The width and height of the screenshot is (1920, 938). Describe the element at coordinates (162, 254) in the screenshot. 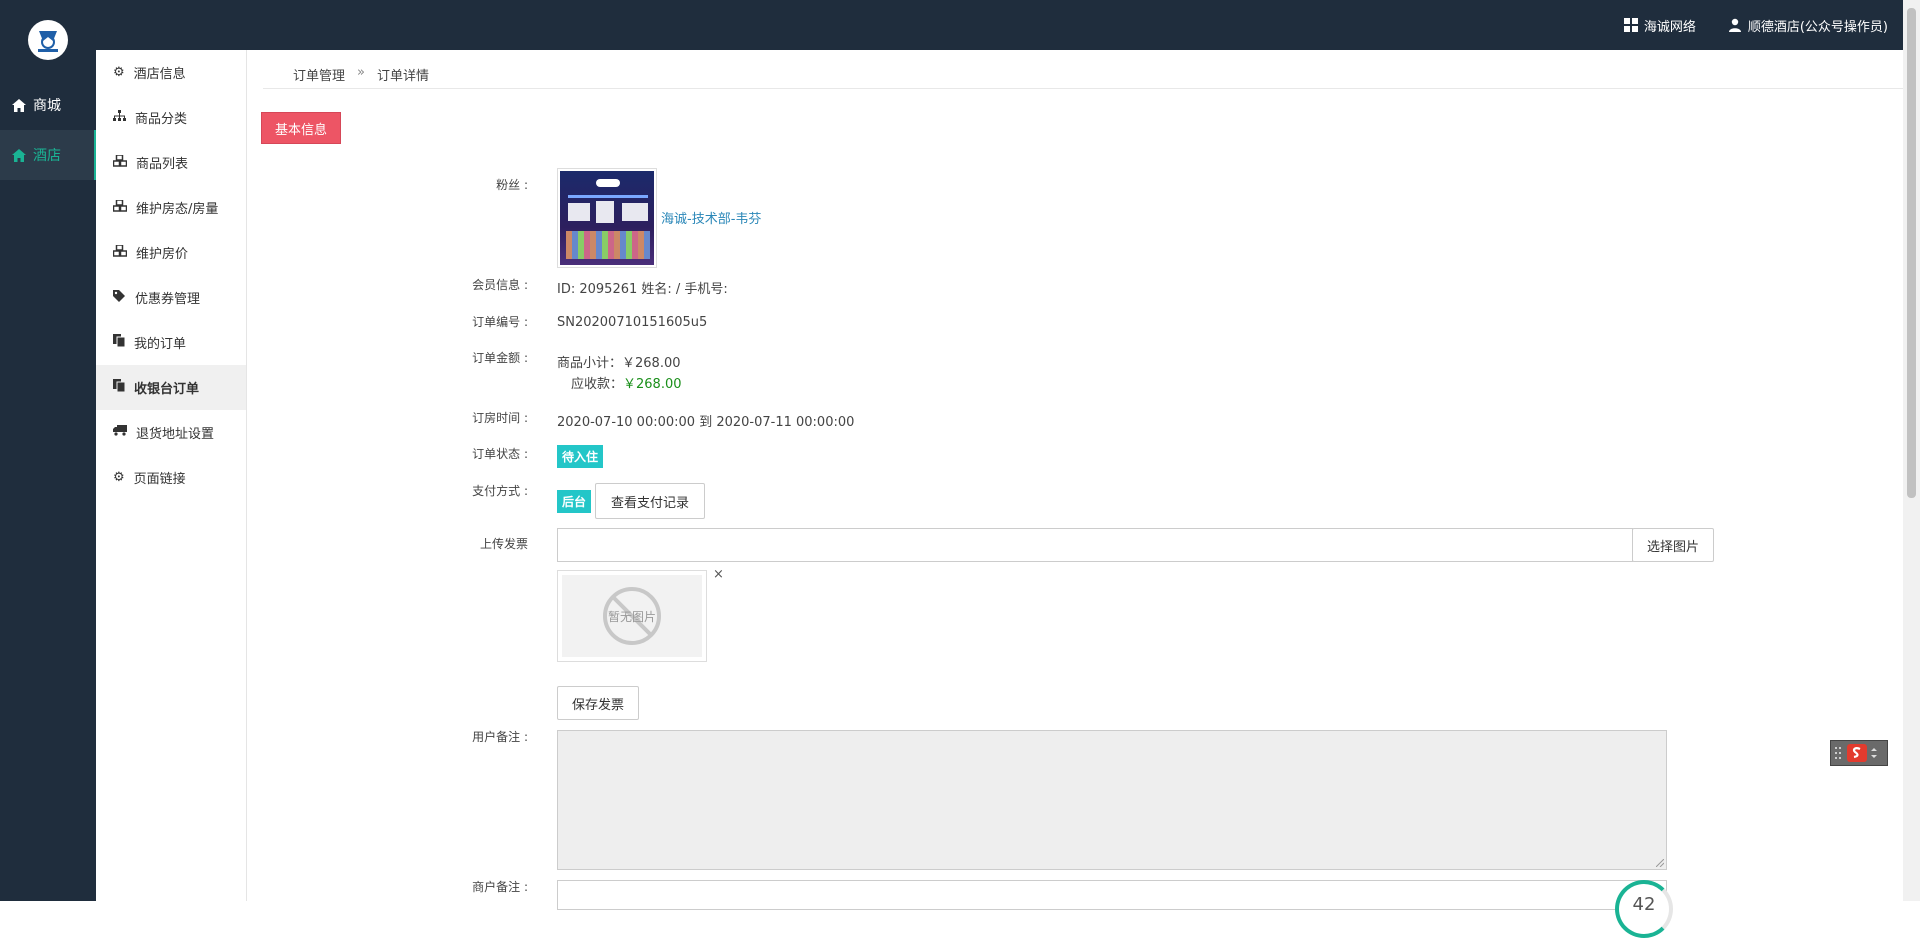

I see `sub-item-label: 维护房价` at that location.